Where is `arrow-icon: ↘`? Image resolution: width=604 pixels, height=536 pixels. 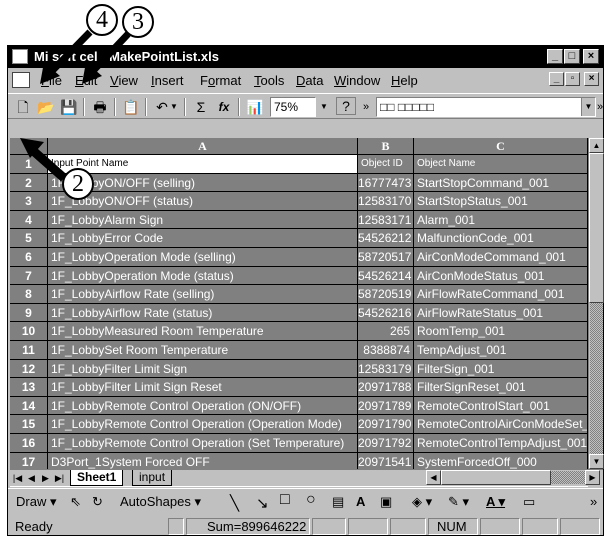 arrow-icon: ↘ is located at coordinates (262, 503).